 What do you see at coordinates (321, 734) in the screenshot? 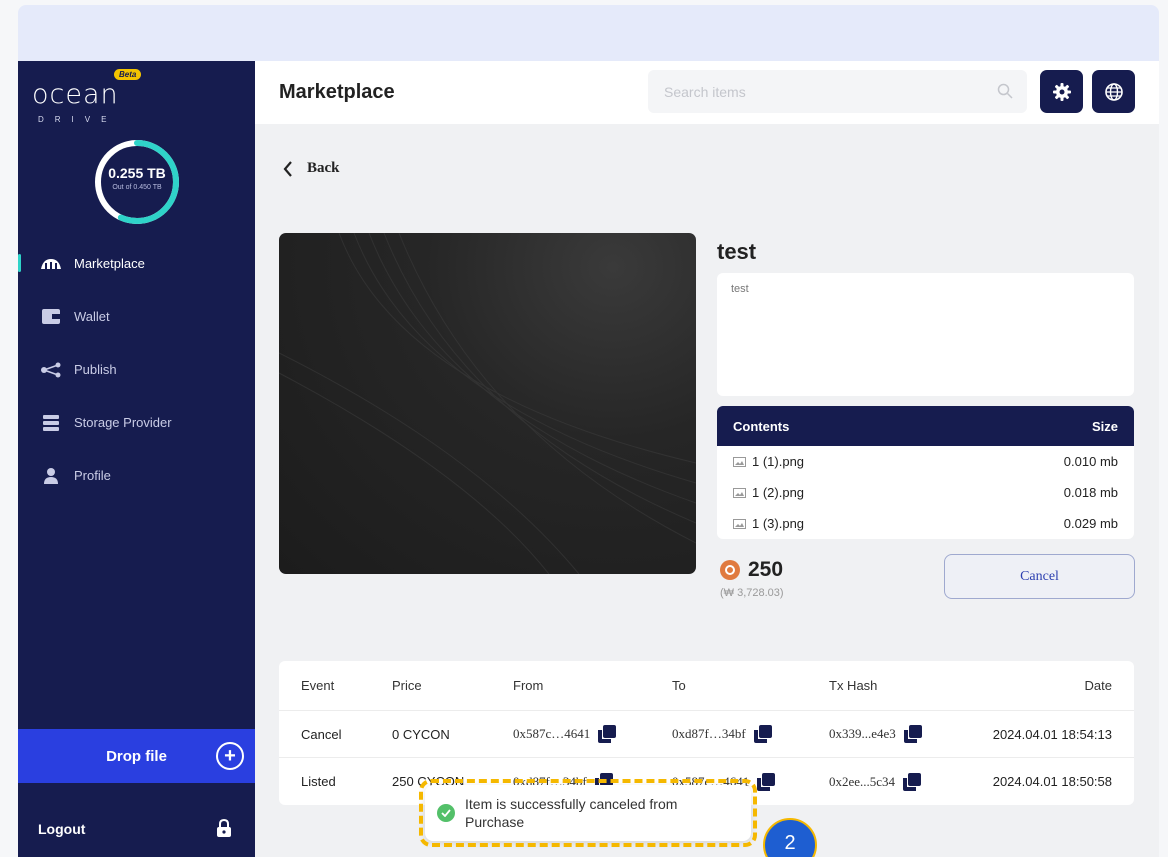
I see `event-cell: Cancel` at bounding box center [321, 734].